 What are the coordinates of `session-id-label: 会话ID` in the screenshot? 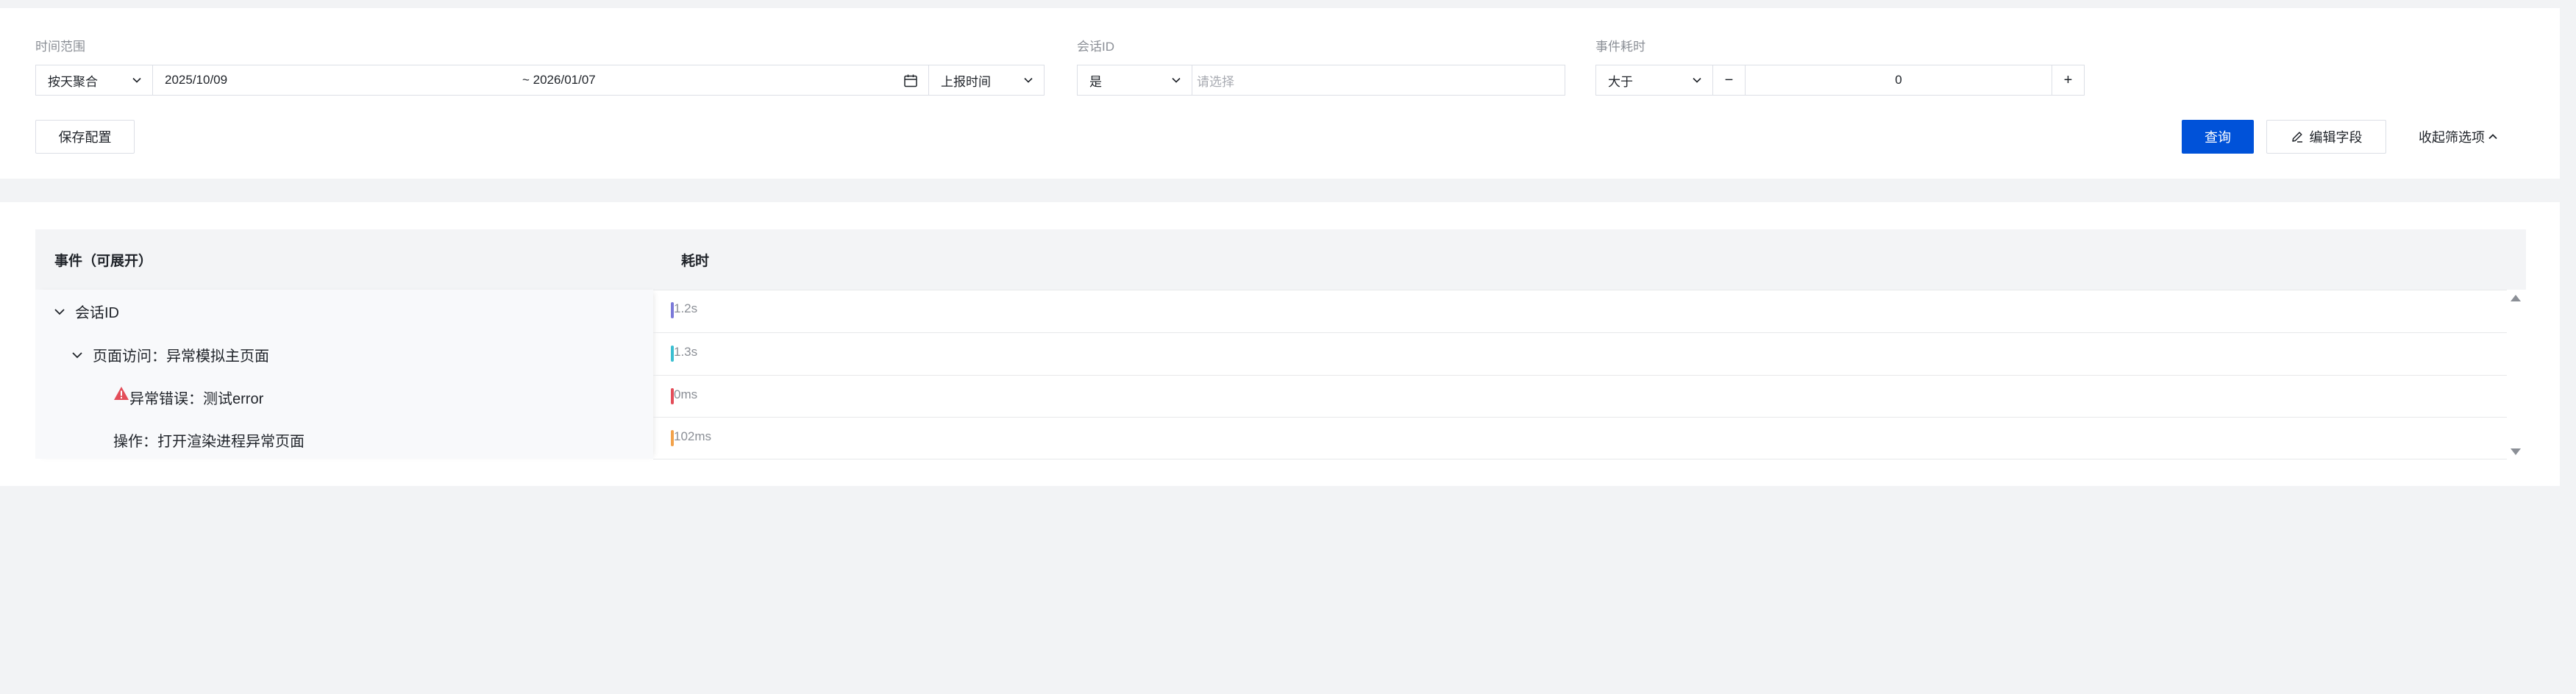 It's located at (1095, 47).